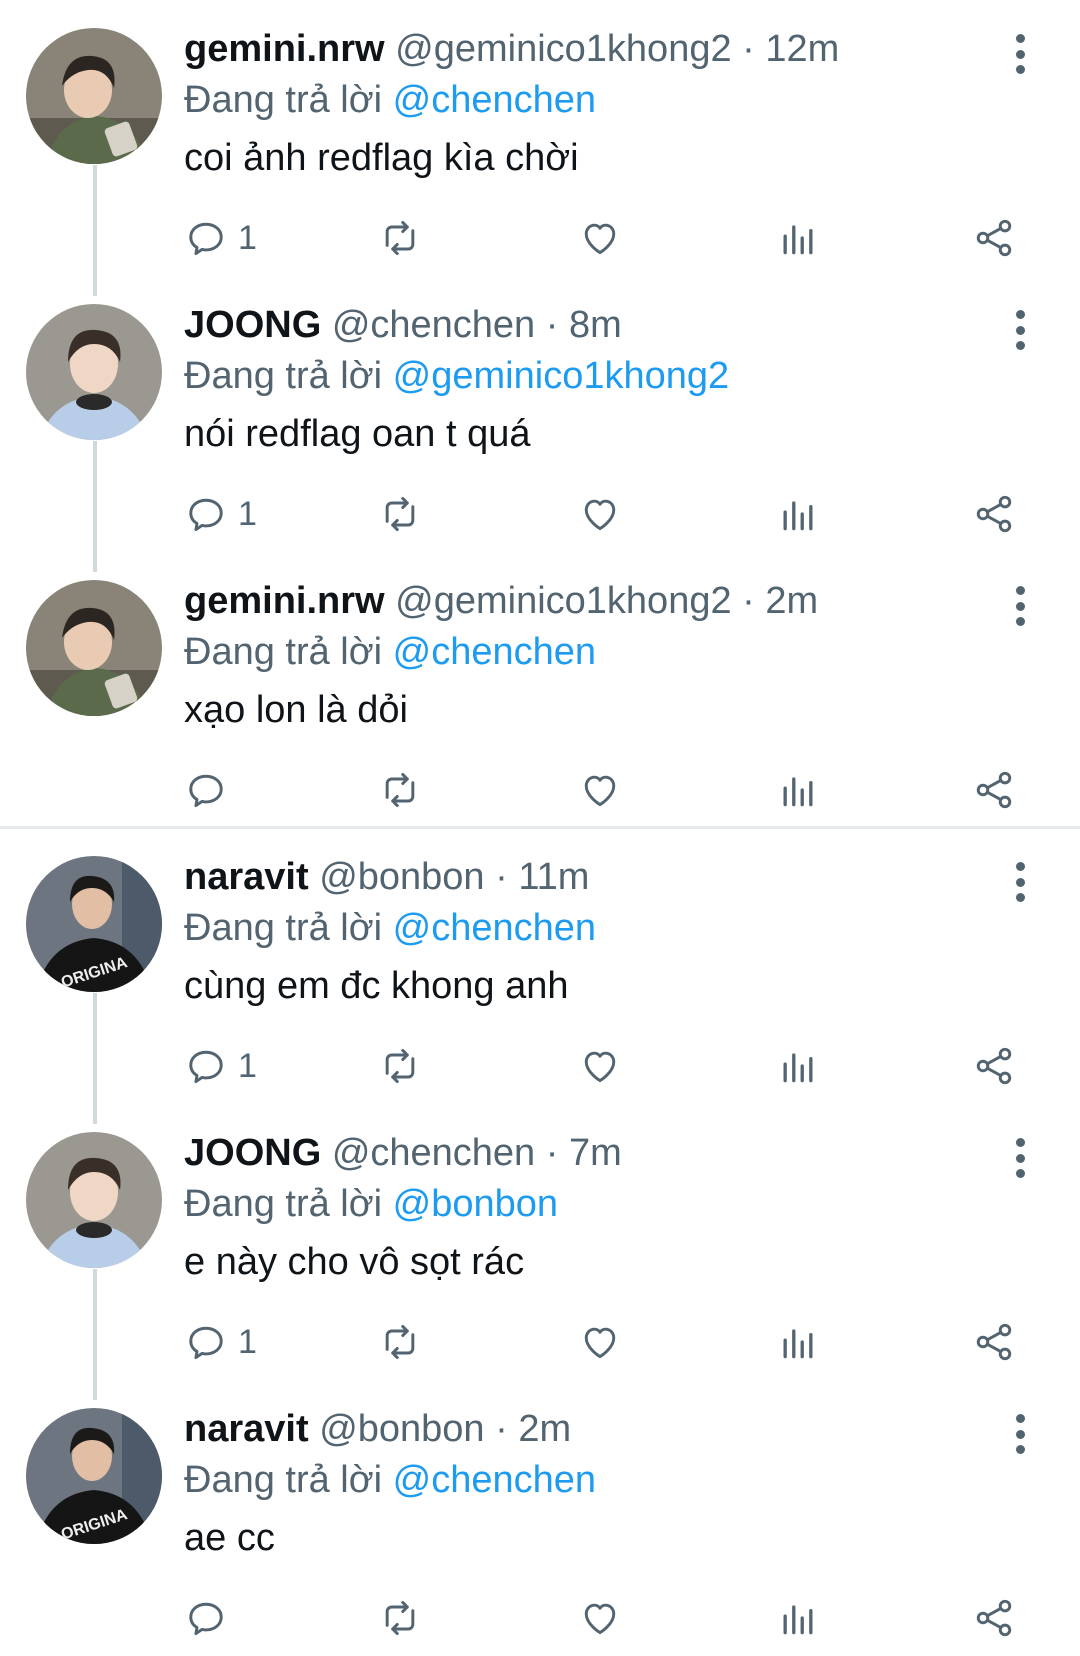  Describe the element at coordinates (247, 237) in the screenshot. I see `reply-count: 1` at that location.